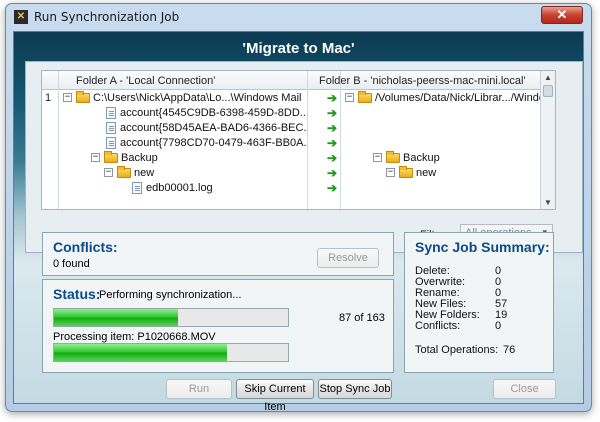 This screenshot has width=600, height=422. What do you see at coordinates (498, 326) in the screenshot?
I see `summary-value: 0` at bounding box center [498, 326].